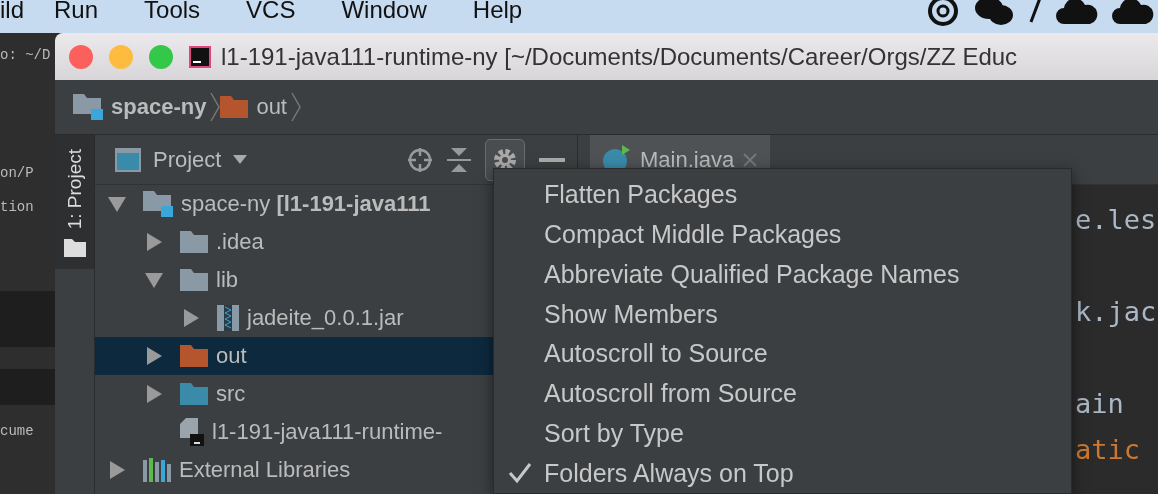  Describe the element at coordinates (1100, 404) in the screenshot. I see `code-line: ain` at that location.